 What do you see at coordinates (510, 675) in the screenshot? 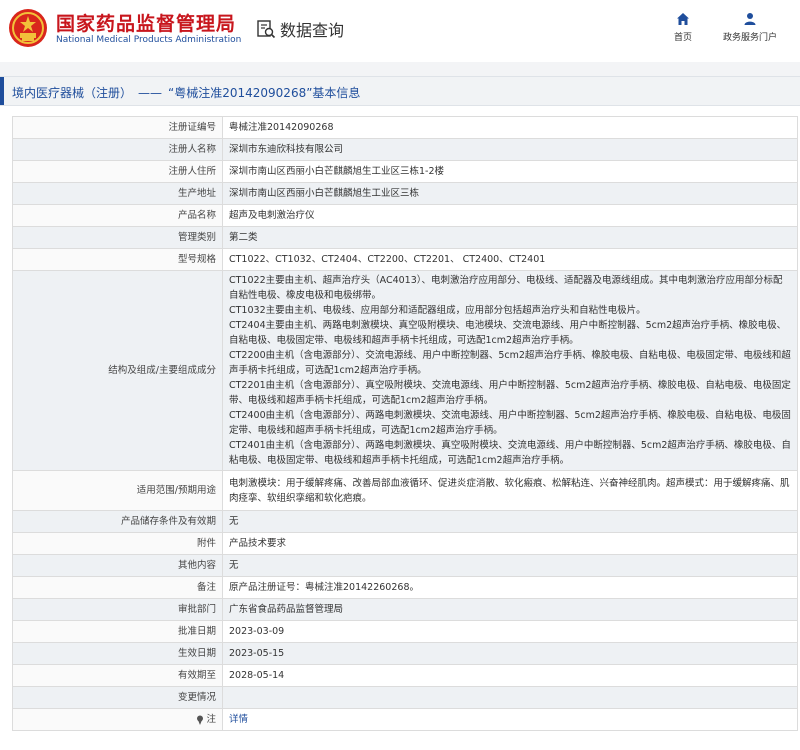
I see `row-value: 2028-05-14` at bounding box center [510, 675].